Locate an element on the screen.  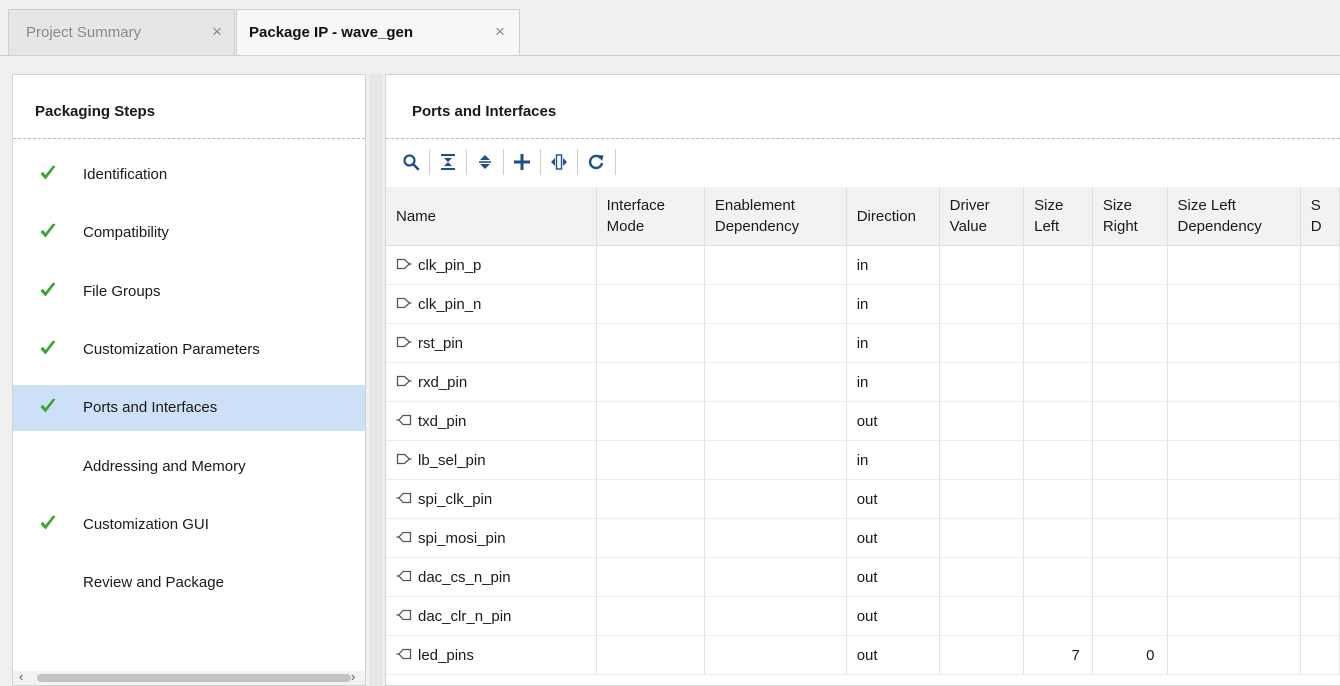
table-cell: dac_cs_n_pin is located at coordinates (491, 577).